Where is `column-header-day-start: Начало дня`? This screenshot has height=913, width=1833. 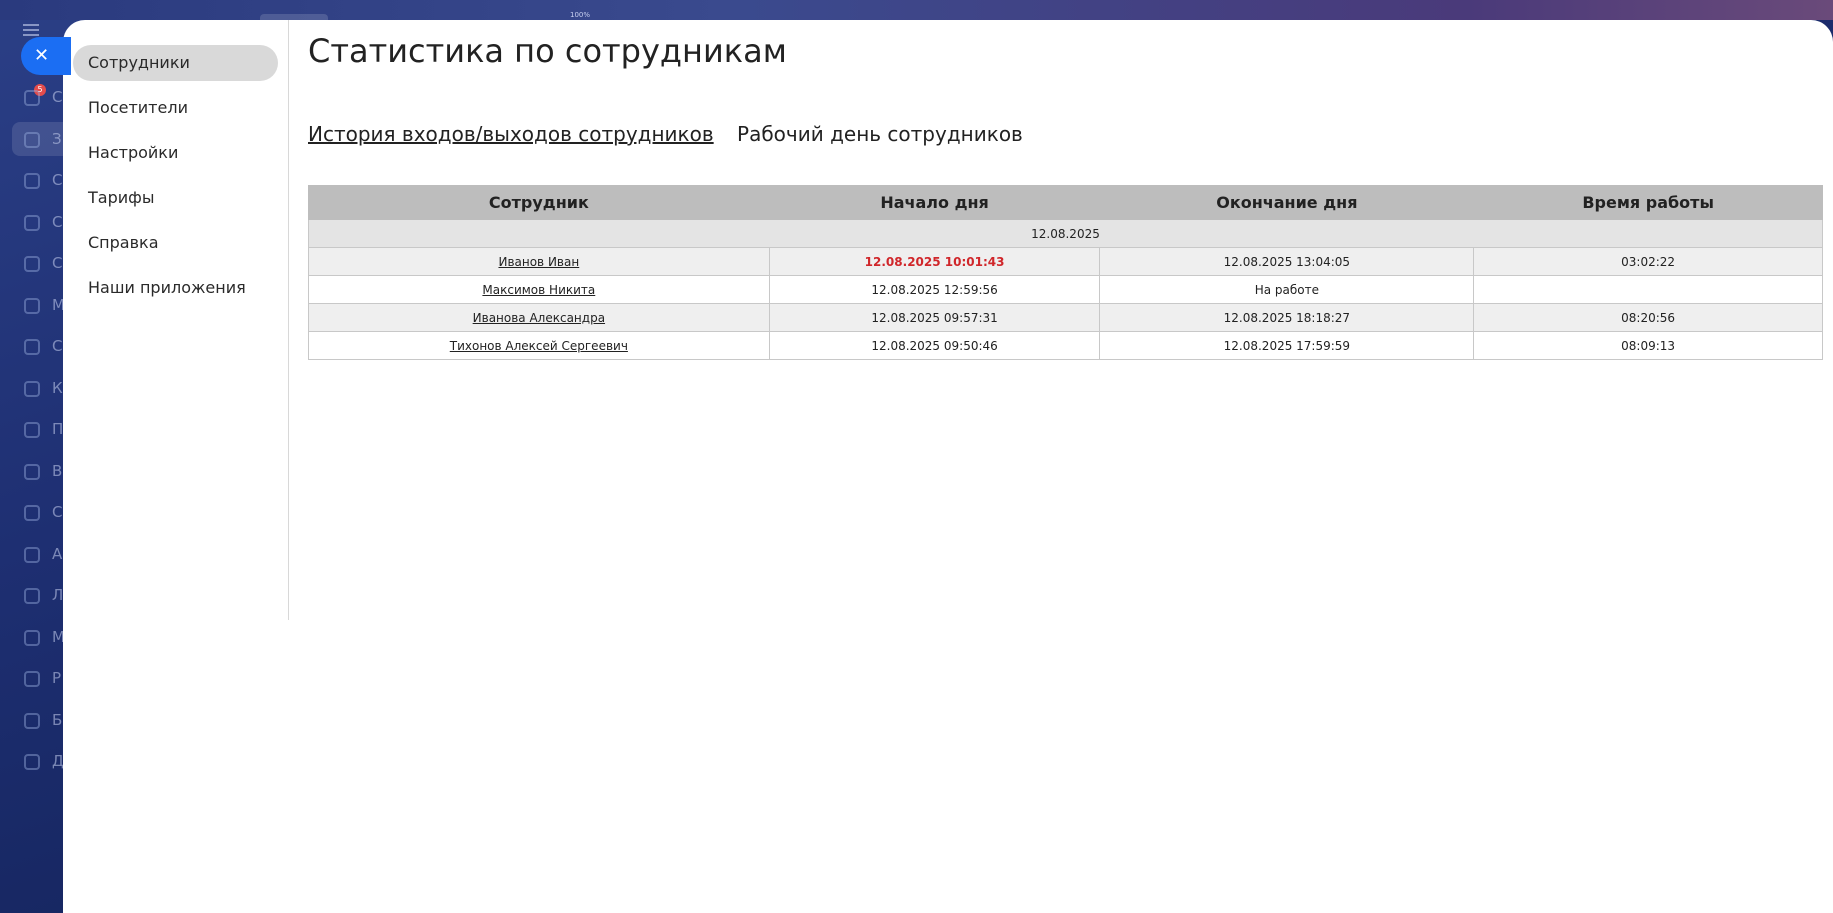 column-header-day-start: Начало дня is located at coordinates (934, 202).